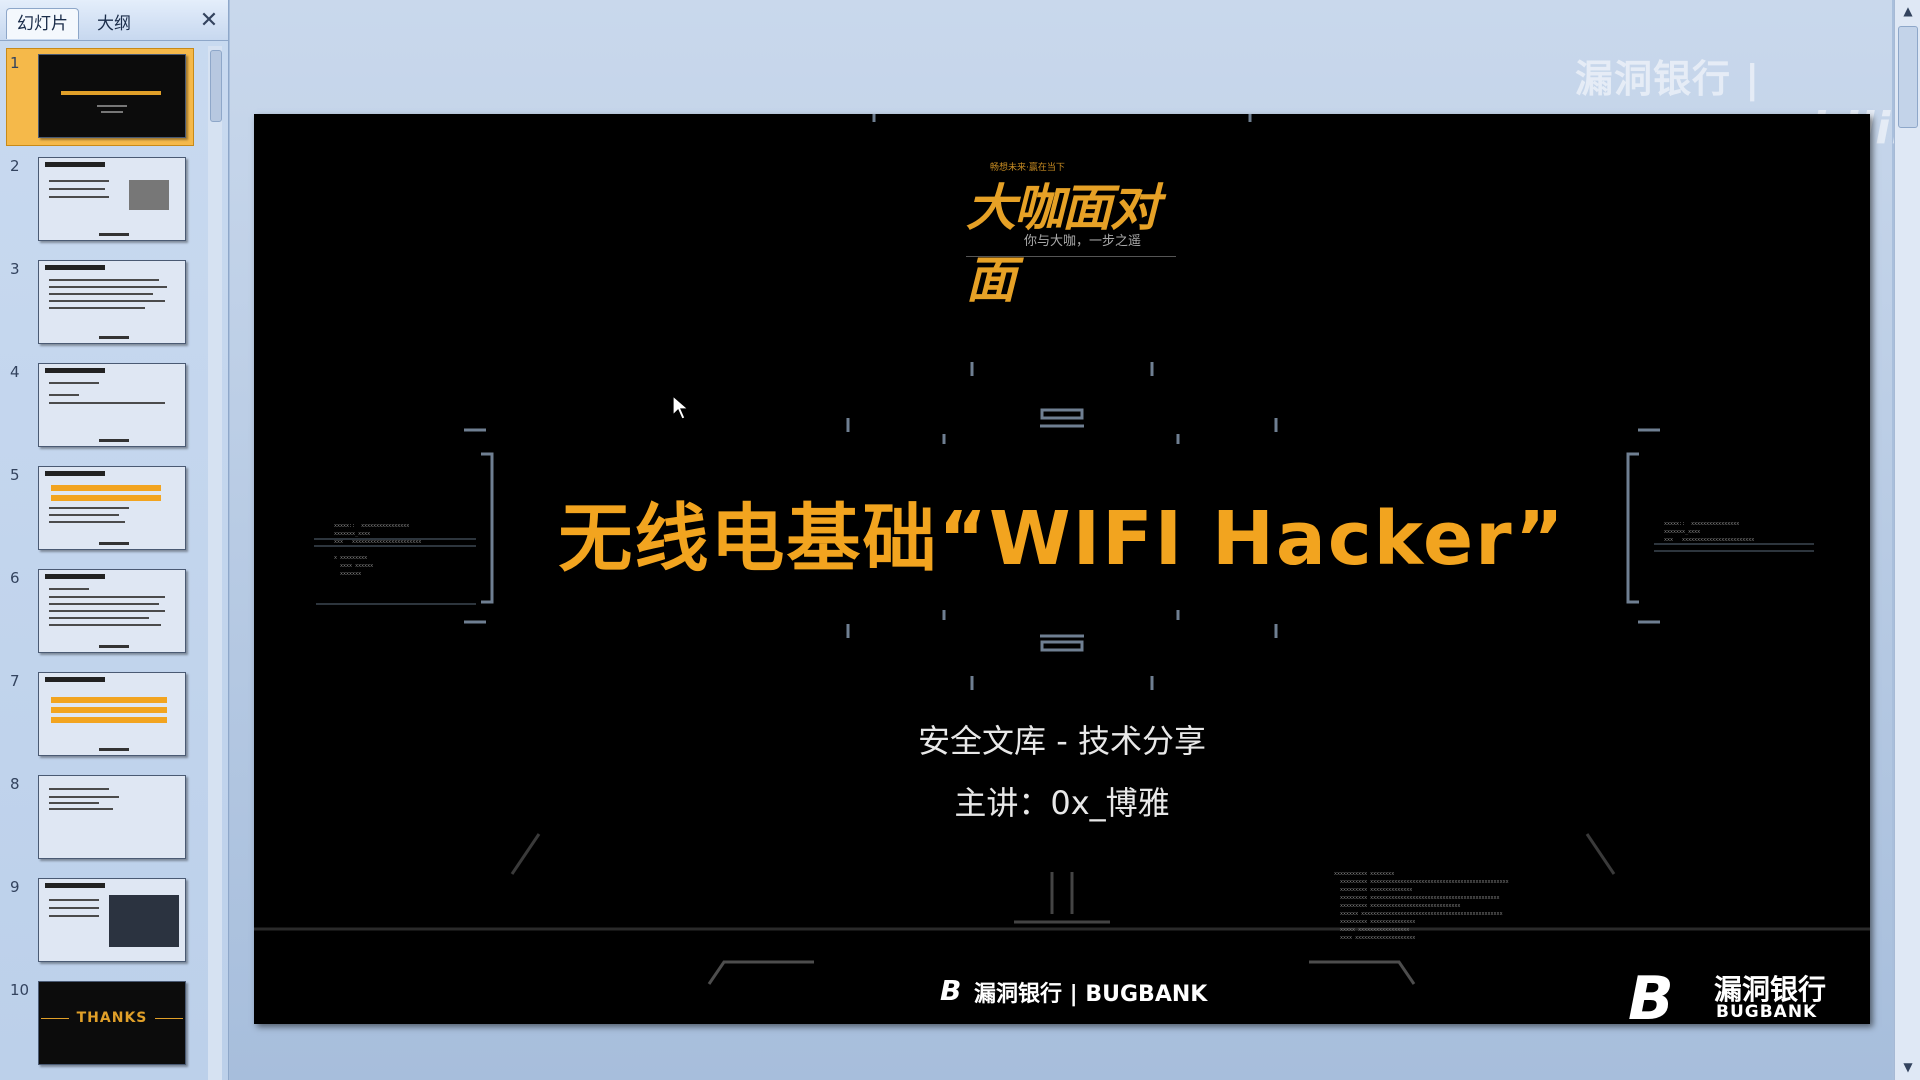  I want to click on thumbnail-number: 6, so click(15, 578).